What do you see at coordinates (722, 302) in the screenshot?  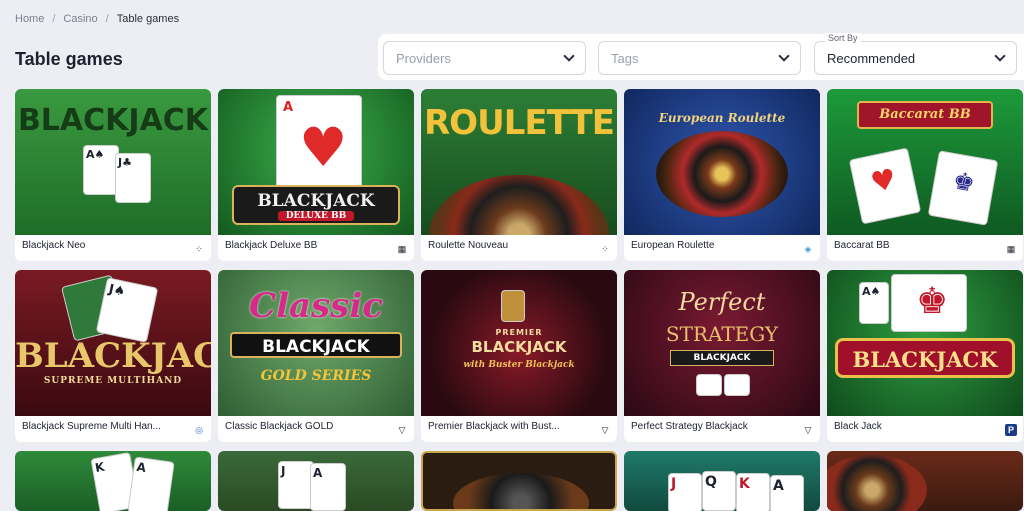 I see `thumb-title: Perfect` at bounding box center [722, 302].